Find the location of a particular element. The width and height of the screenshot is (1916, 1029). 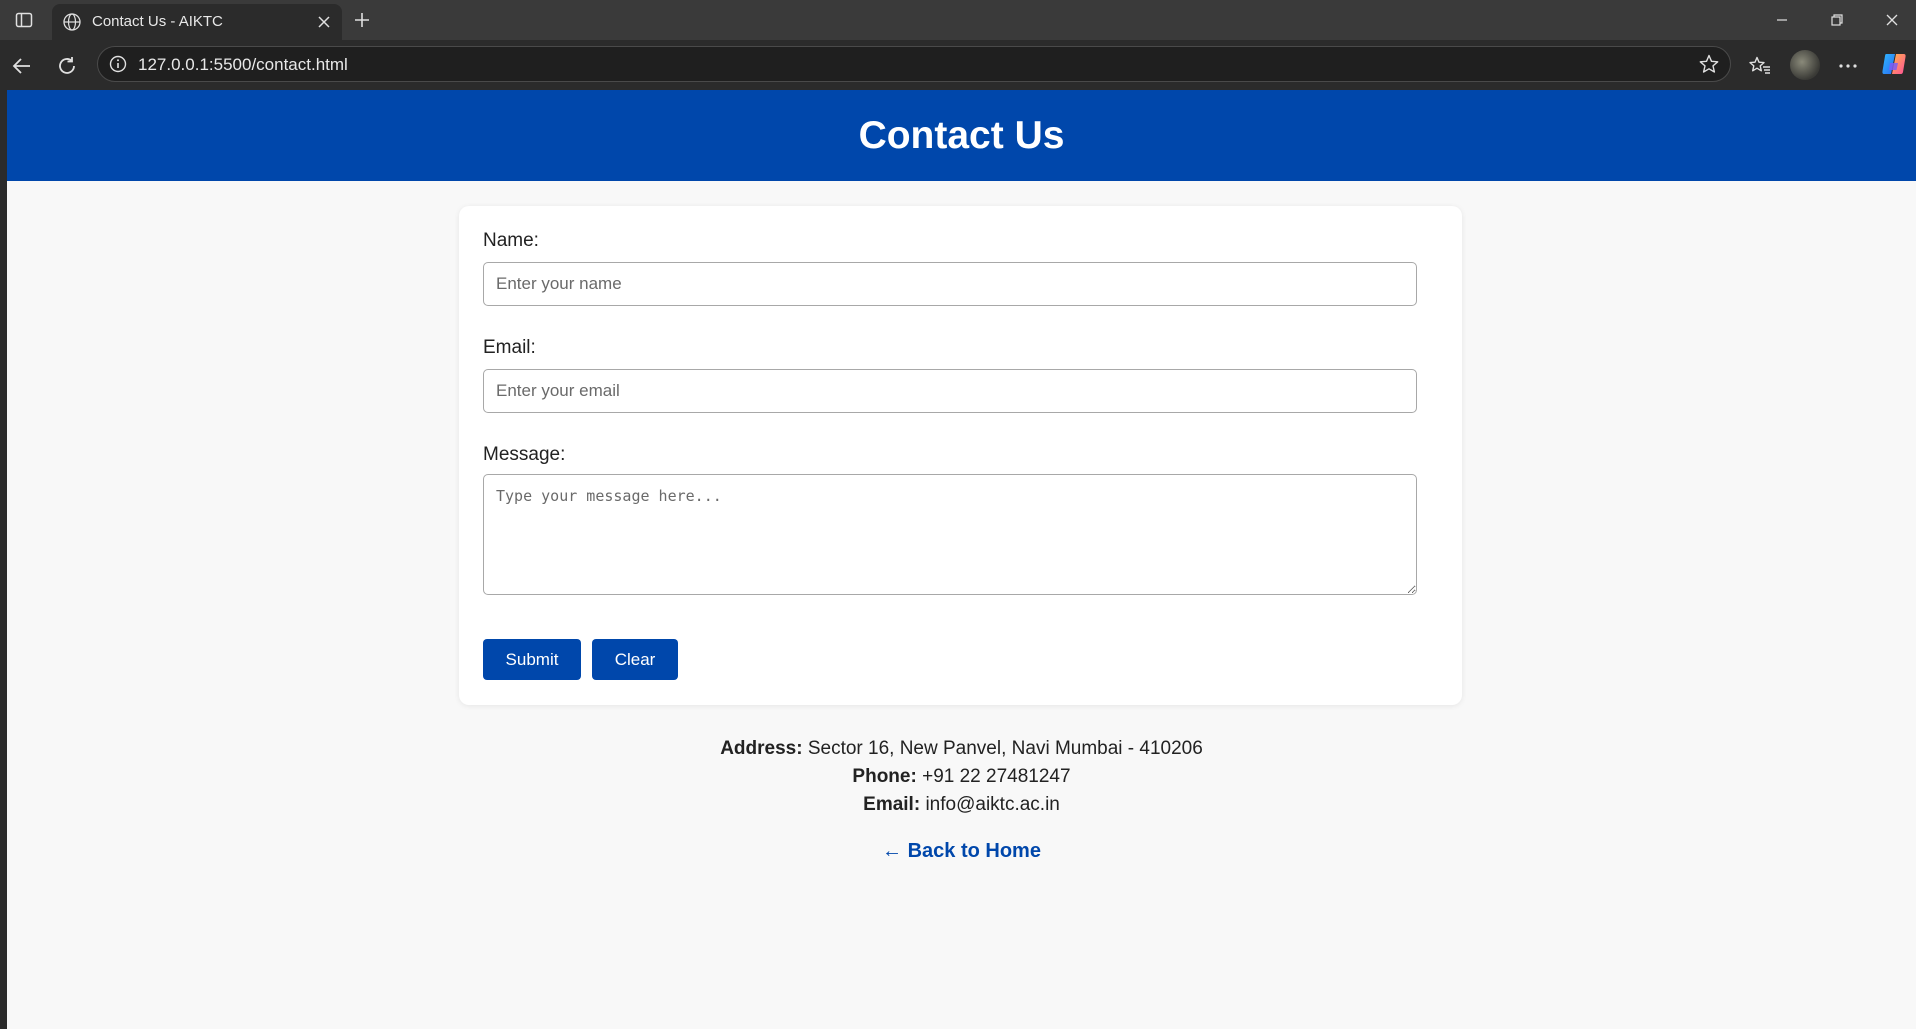

page-header: Contact Us is located at coordinates (961, 135).